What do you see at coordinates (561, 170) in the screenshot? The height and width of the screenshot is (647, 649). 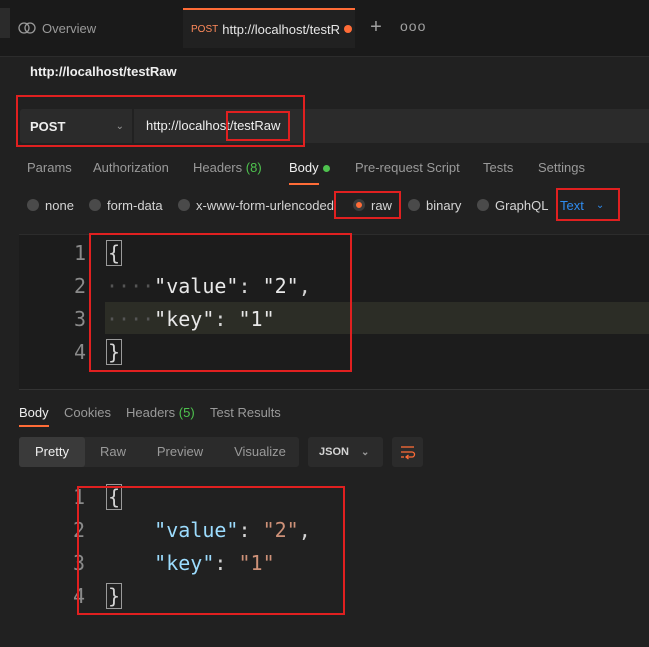 I see `tab-settings: Settings` at bounding box center [561, 170].